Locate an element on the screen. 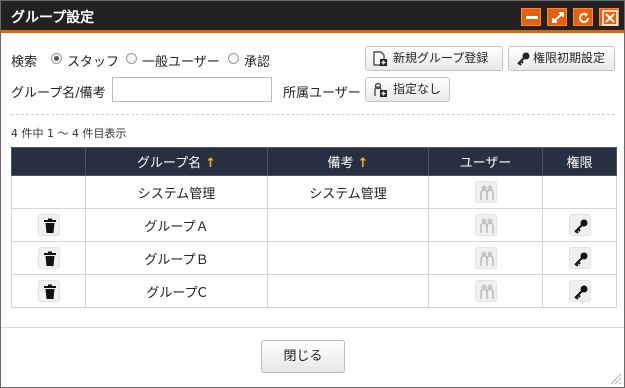  table-row: グループＢ is located at coordinates (314, 258).